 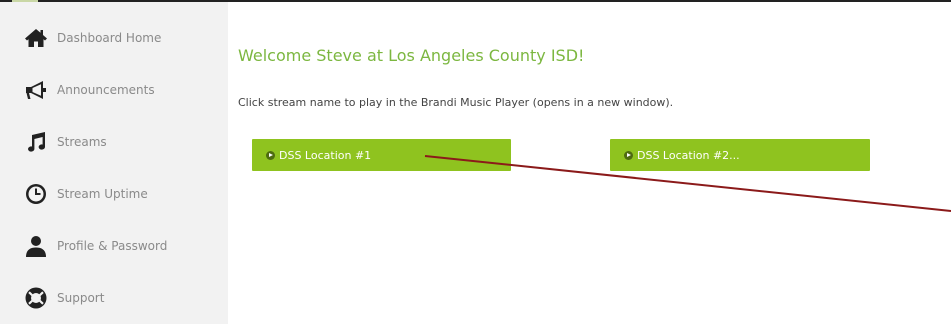 What do you see at coordinates (36, 194) in the screenshot?
I see `clock-icon` at bounding box center [36, 194].